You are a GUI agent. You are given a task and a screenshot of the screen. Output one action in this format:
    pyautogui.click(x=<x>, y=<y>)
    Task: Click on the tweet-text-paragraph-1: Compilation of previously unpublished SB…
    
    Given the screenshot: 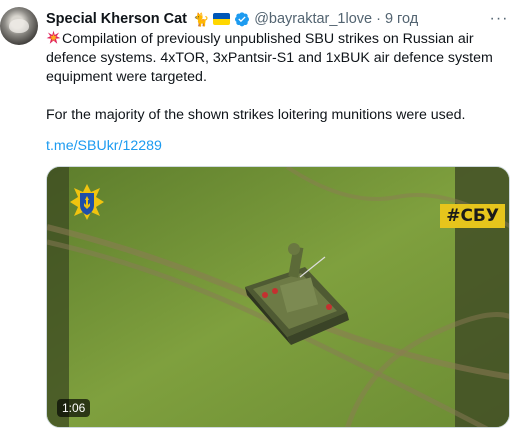 What is the action you would take?
    pyautogui.click(x=269, y=58)
    